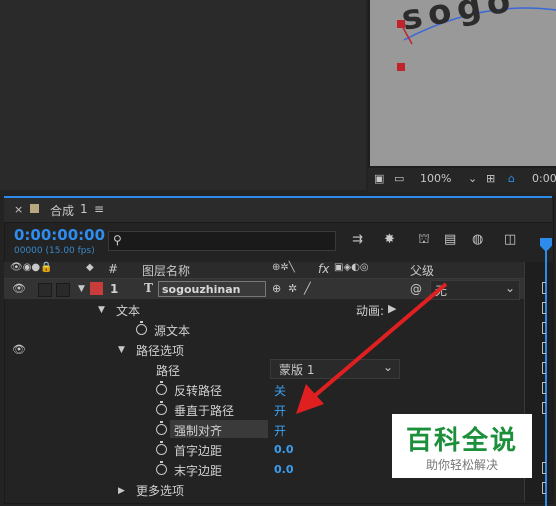 This screenshot has height=506, width=556. Describe the element at coordinates (379, 341) in the screenshot. I see `arrow-shaft` at that location.